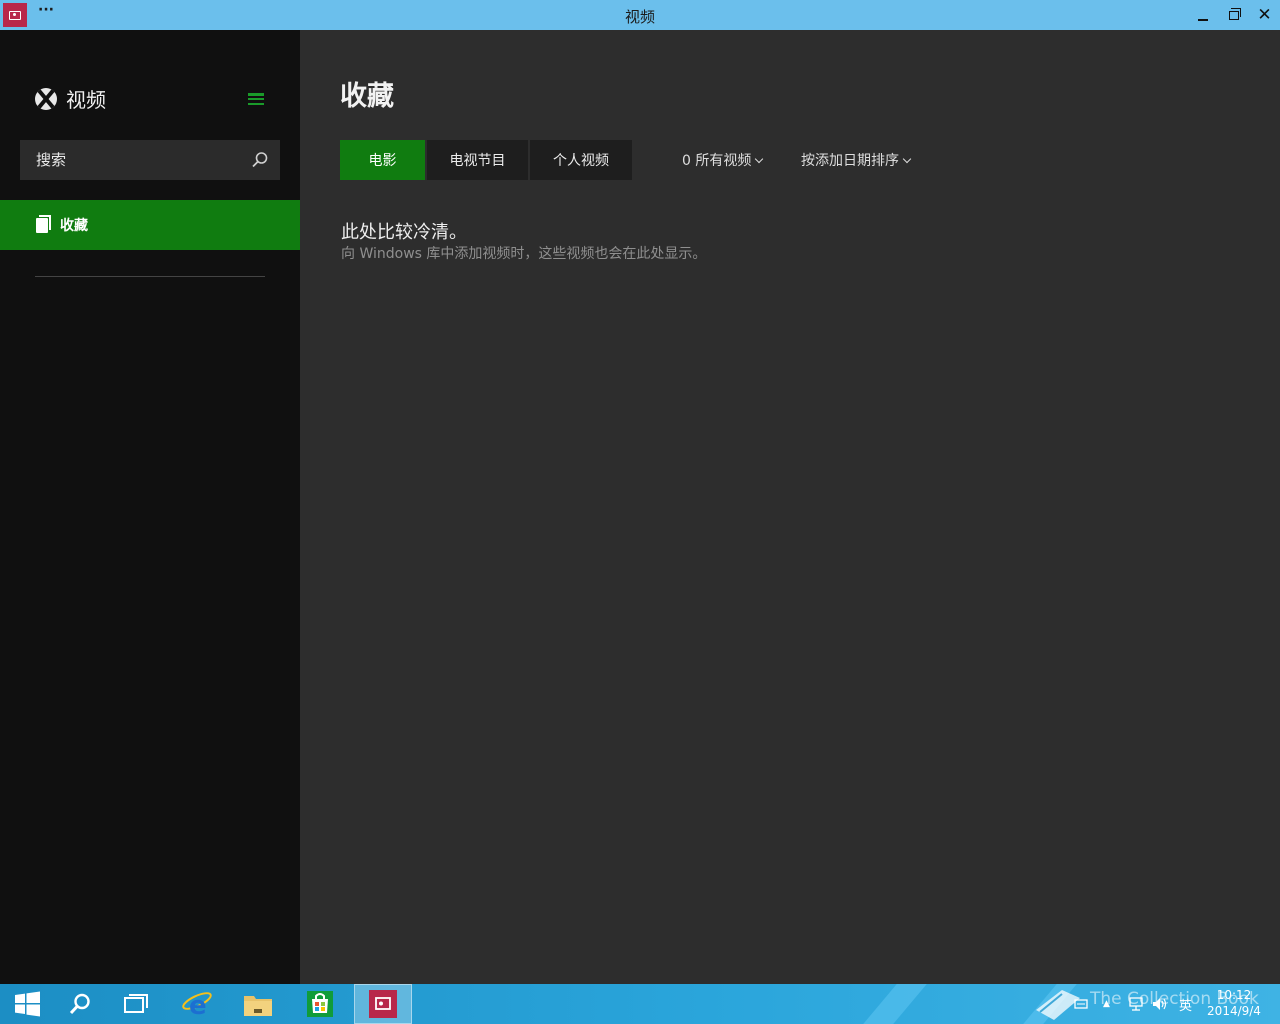  What do you see at coordinates (1234, 1011) in the screenshot?
I see `clock-date: 2014/9/4` at bounding box center [1234, 1011].